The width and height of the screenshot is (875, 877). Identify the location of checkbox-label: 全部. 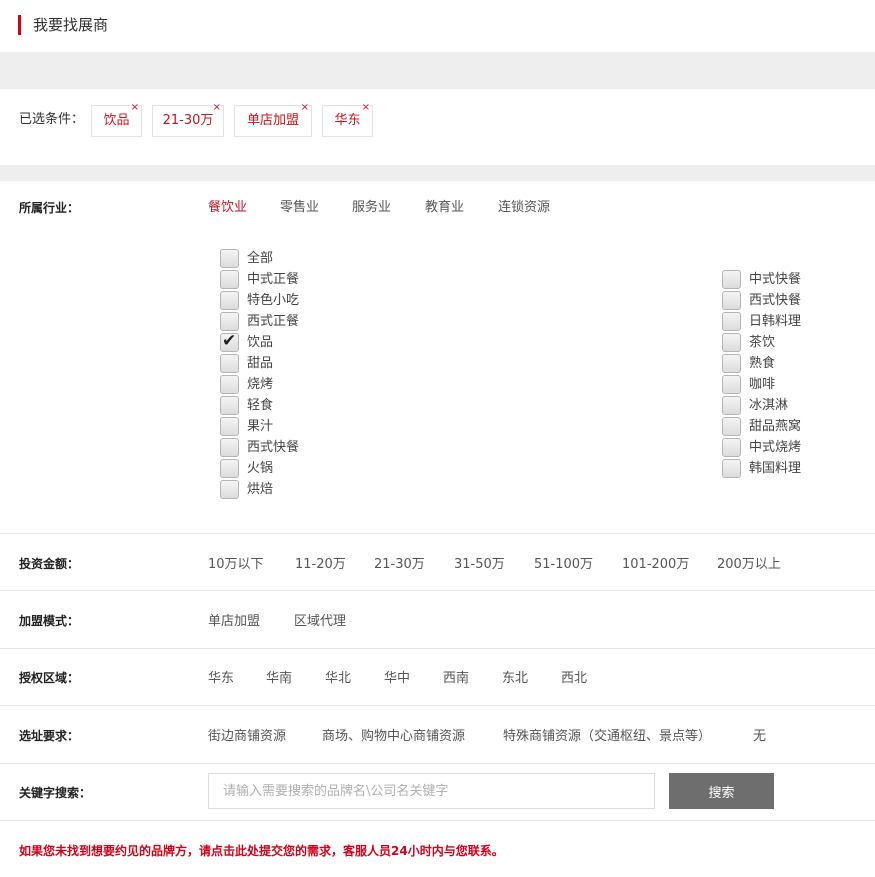
(260, 258).